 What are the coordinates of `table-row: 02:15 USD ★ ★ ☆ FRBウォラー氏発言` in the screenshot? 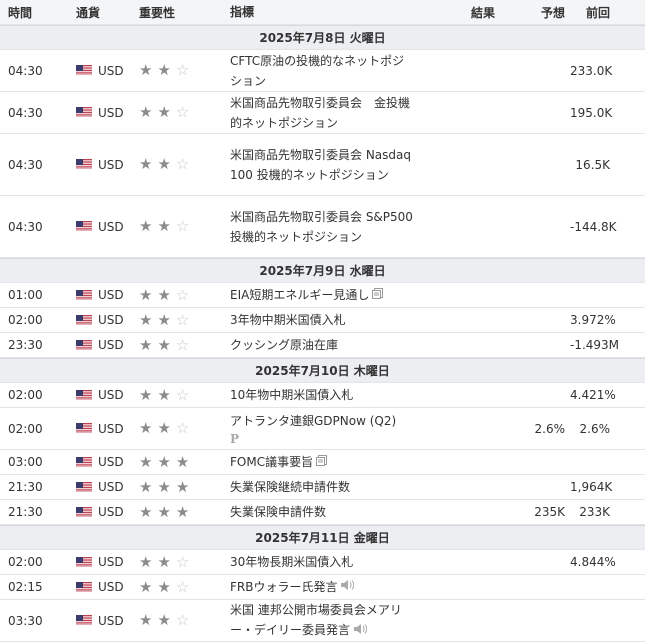 It's located at (322, 587).